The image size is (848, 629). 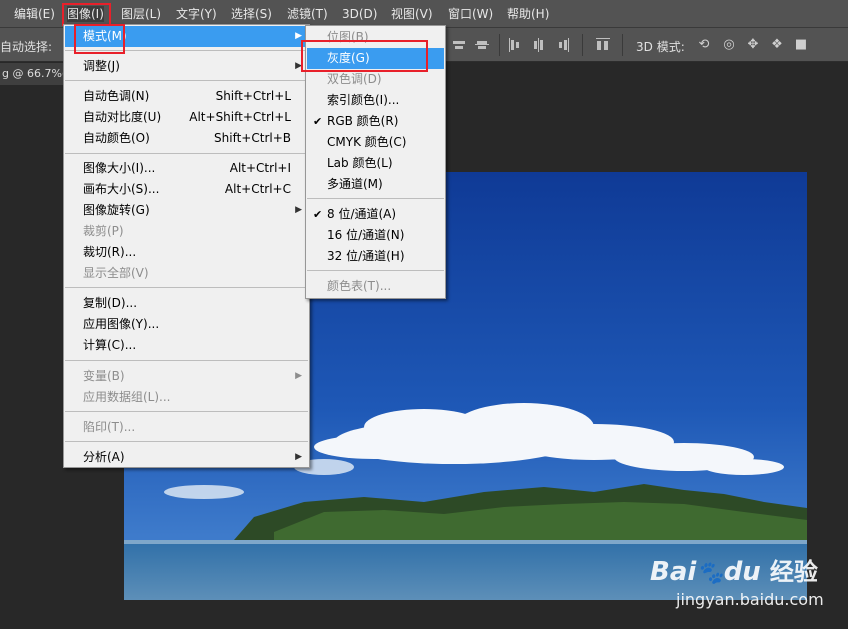 I want to click on menu-select: 选择(S), so click(x=251, y=14).